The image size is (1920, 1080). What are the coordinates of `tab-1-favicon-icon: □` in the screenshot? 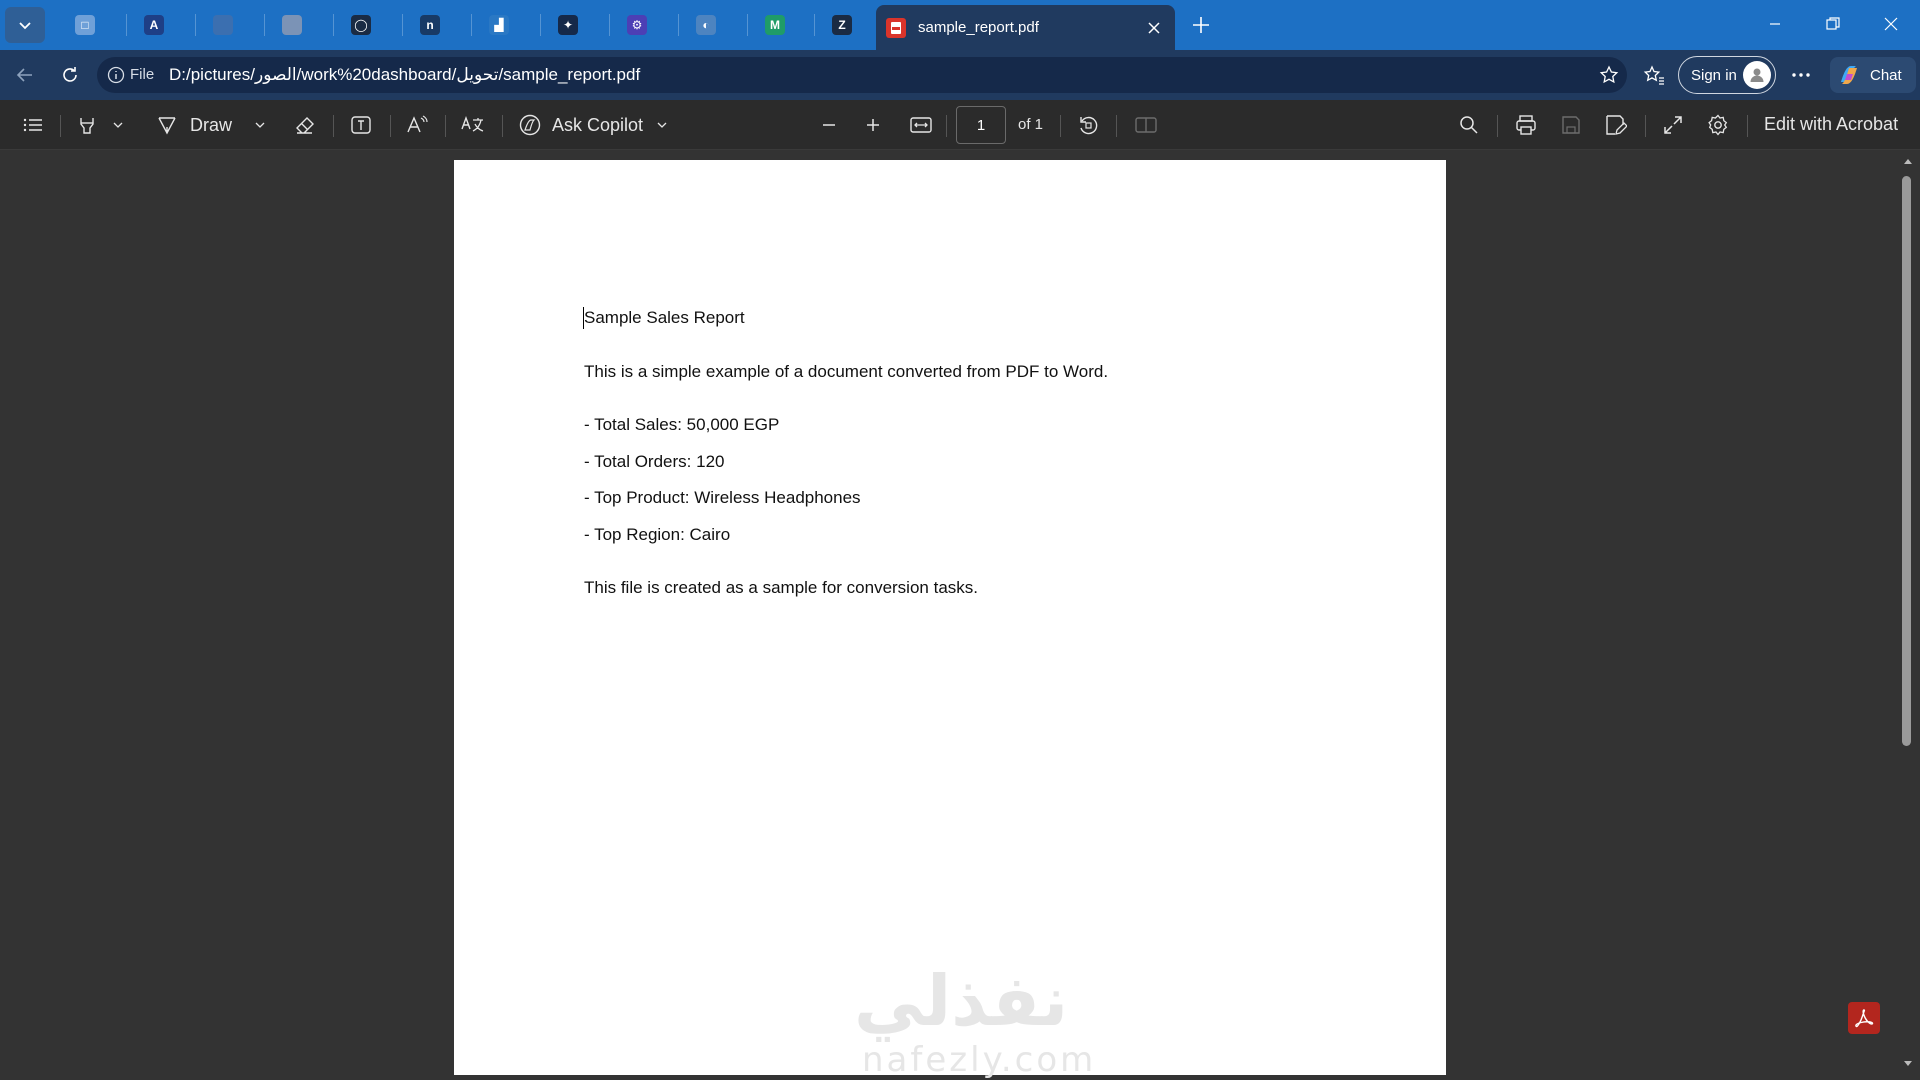 It's located at (85, 25).